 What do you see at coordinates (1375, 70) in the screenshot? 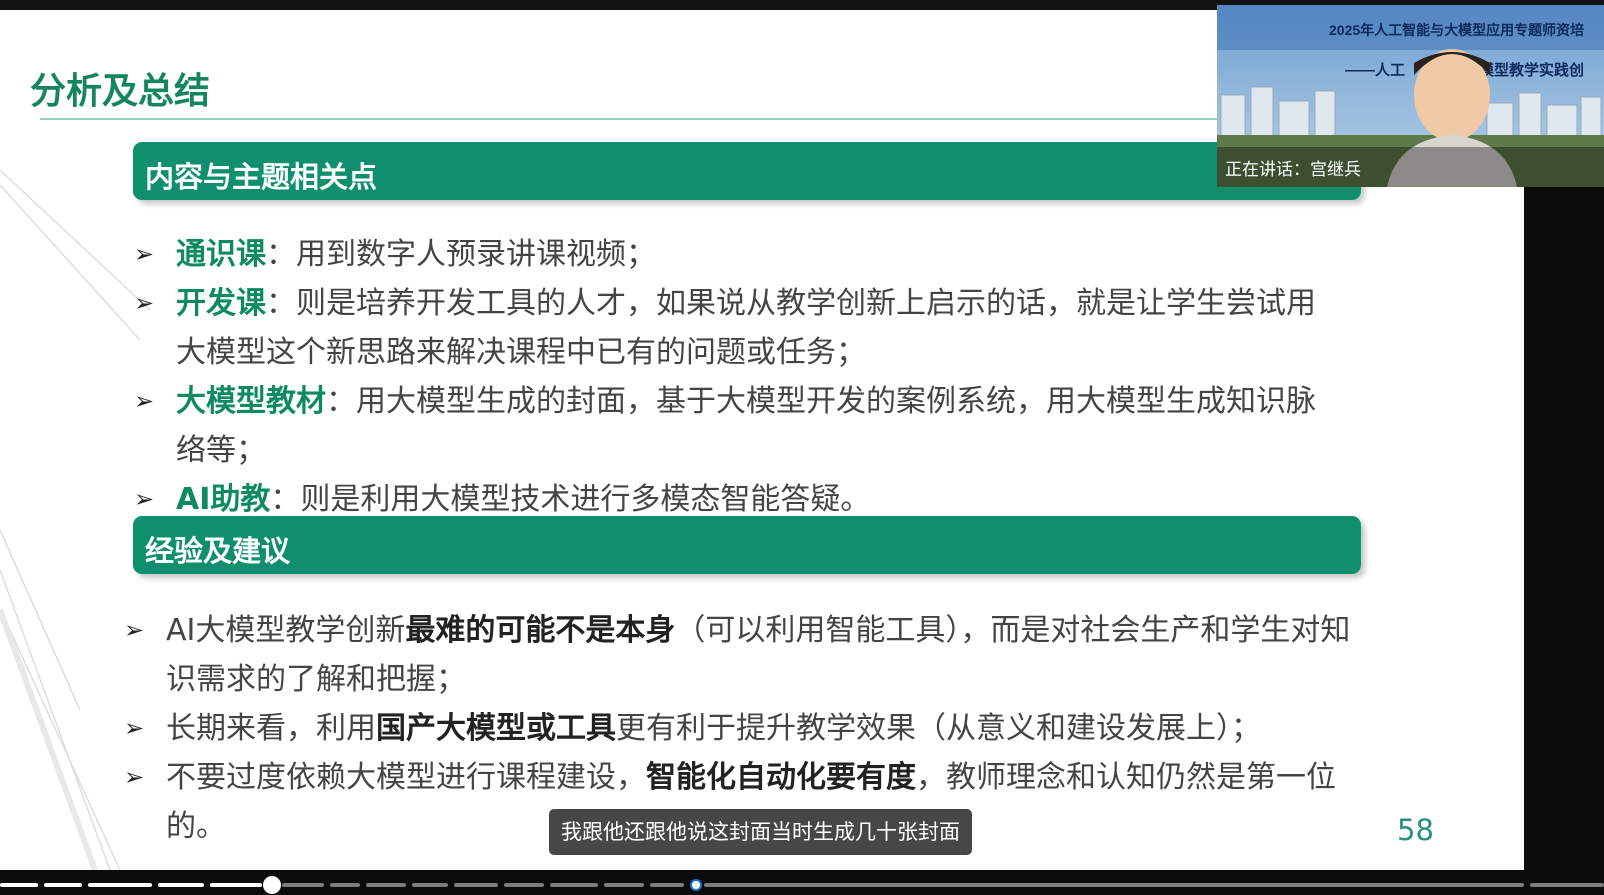
I see `banner-line-2: ——人工` at bounding box center [1375, 70].